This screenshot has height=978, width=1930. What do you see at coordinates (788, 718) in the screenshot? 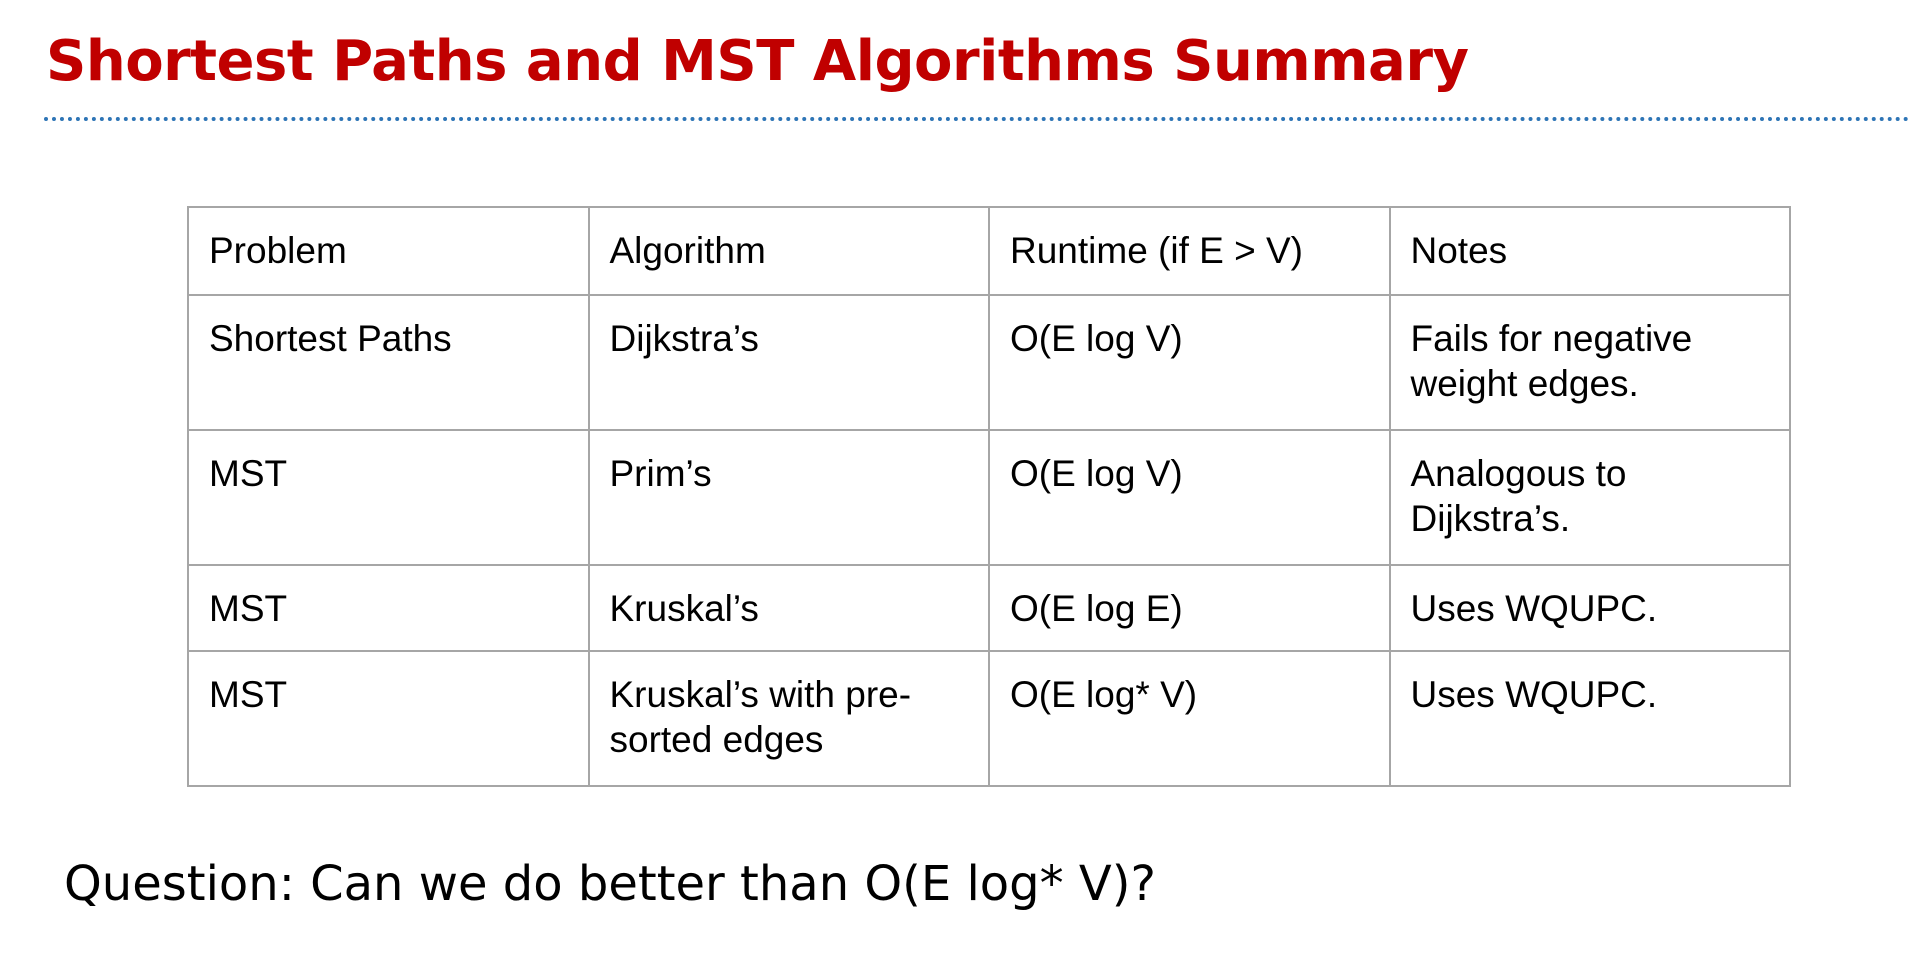
I see `cell-algorithm: Kruskal’s with pre-sorted edges` at bounding box center [788, 718].